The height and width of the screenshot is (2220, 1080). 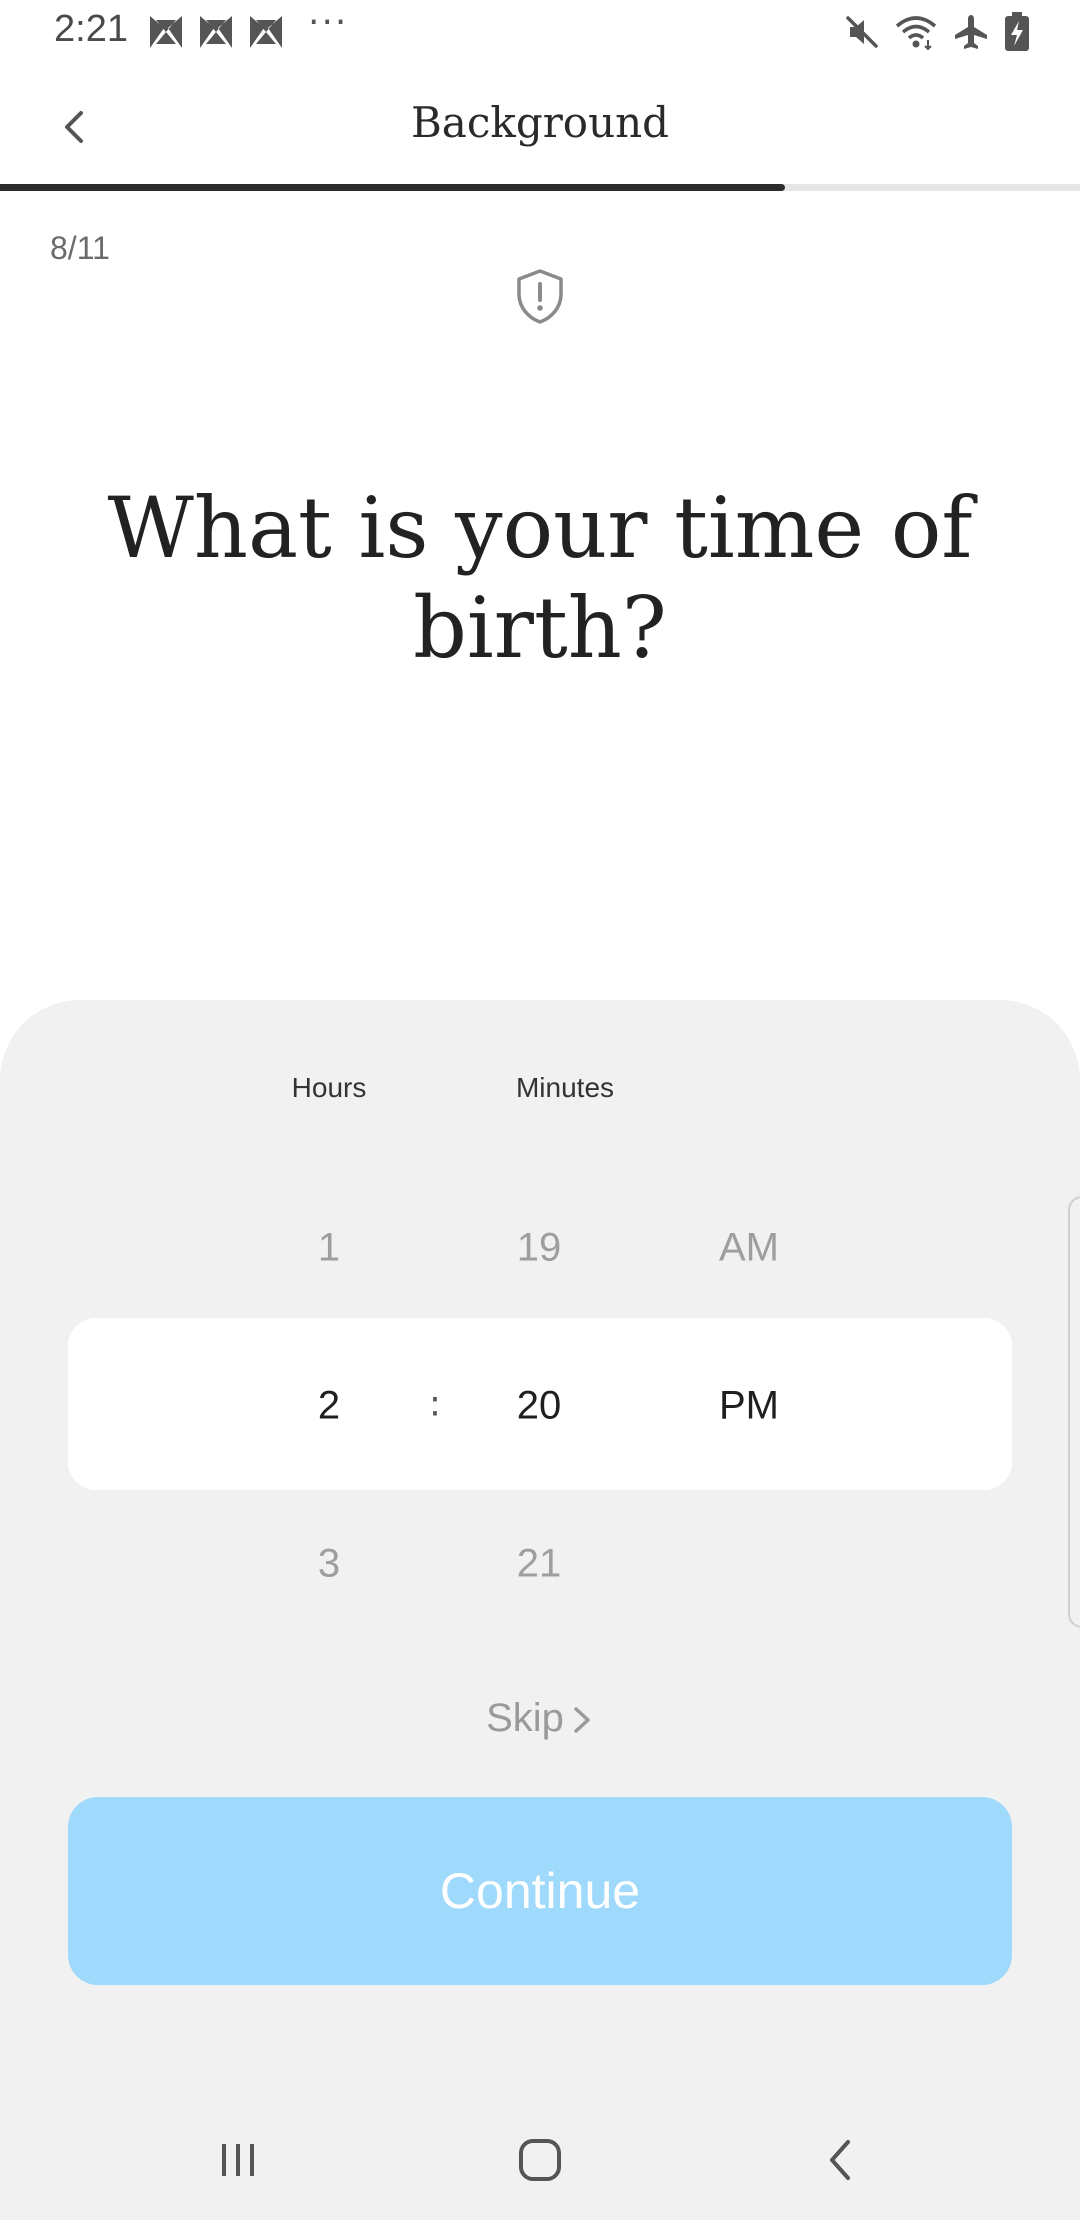 What do you see at coordinates (539, 1564) in the screenshot?
I see `minutes-option-next: 21` at bounding box center [539, 1564].